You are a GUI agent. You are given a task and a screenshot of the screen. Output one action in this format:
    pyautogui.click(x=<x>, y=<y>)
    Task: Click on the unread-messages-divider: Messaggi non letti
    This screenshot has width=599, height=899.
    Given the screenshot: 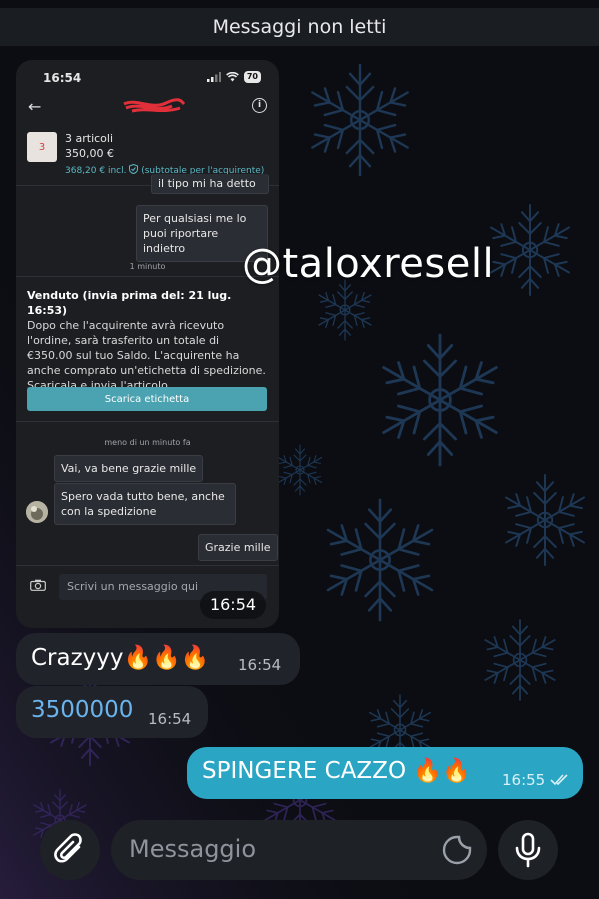 What is the action you would take?
    pyautogui.click(x=299, y=27)
    